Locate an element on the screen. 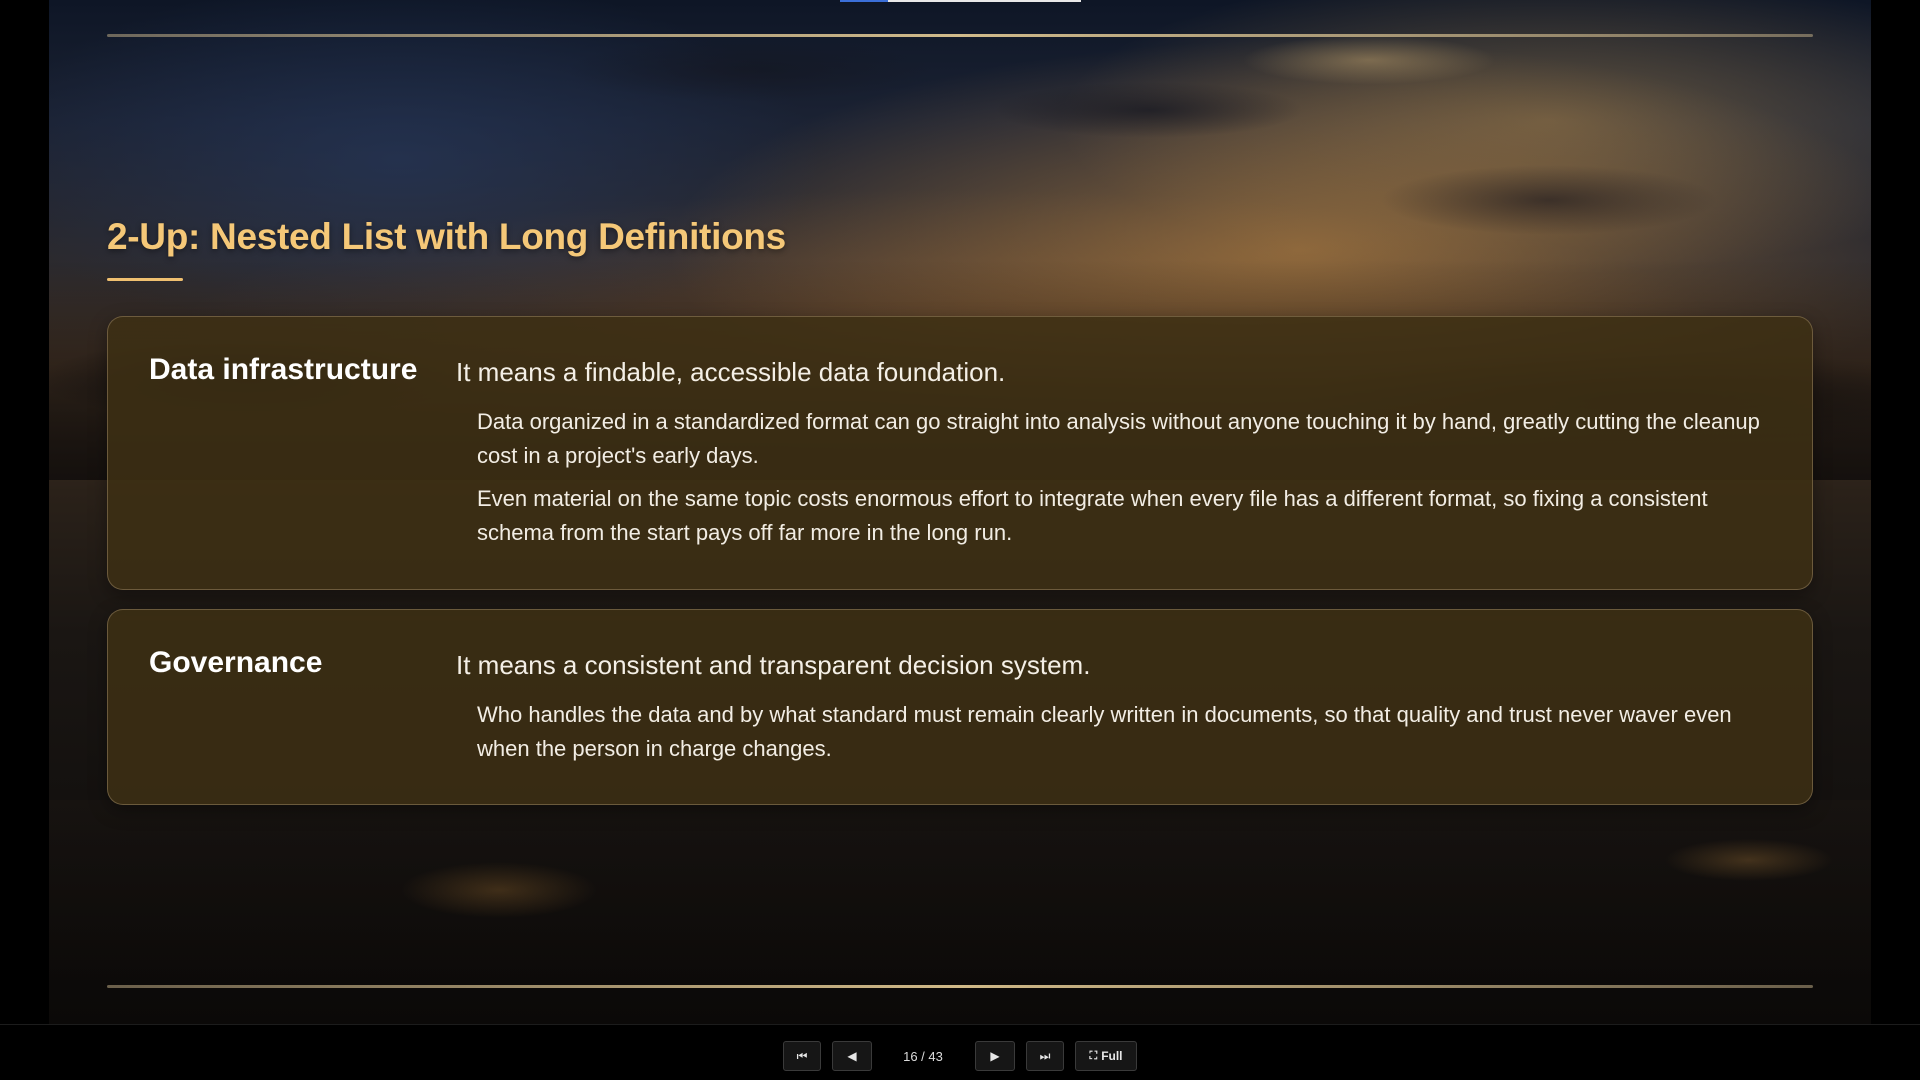 Image resolution: width=1920 pixels, height=1080 pixels. play-next-icon: ▶ is located at coordinates (995, 1056).